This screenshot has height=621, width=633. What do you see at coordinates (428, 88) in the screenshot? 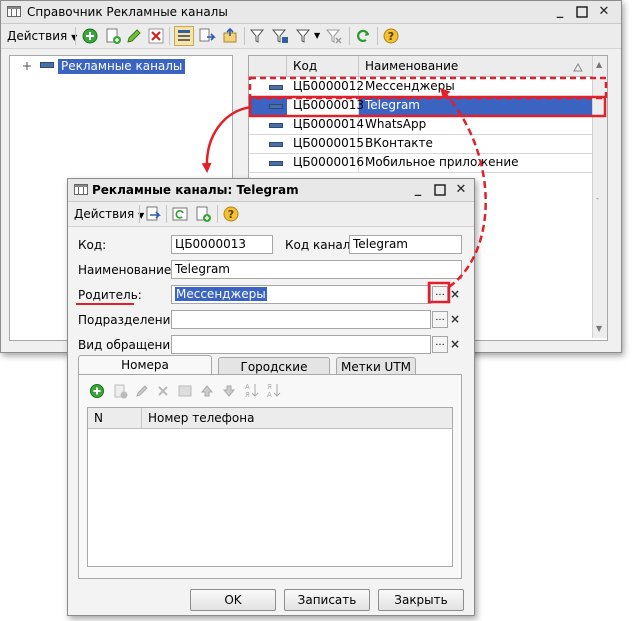
I see `highlight-messengers-row` at bounding box center [428, 88].